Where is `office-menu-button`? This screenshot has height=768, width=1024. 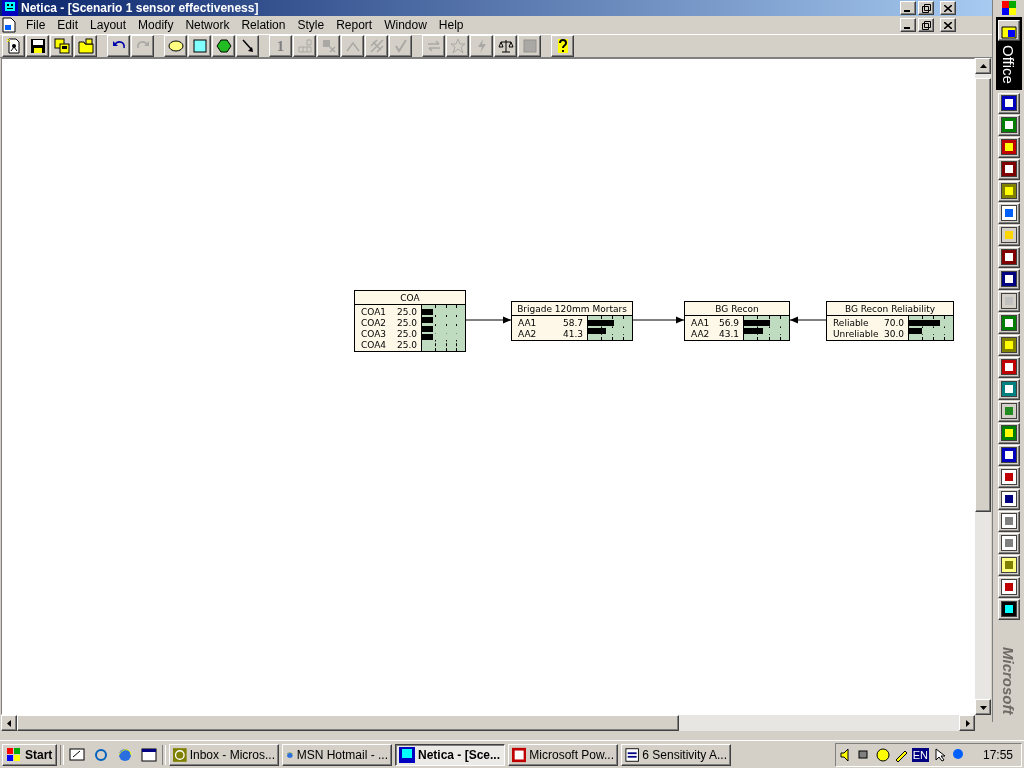
office-menu-button is located at coordinates (1008, 30).